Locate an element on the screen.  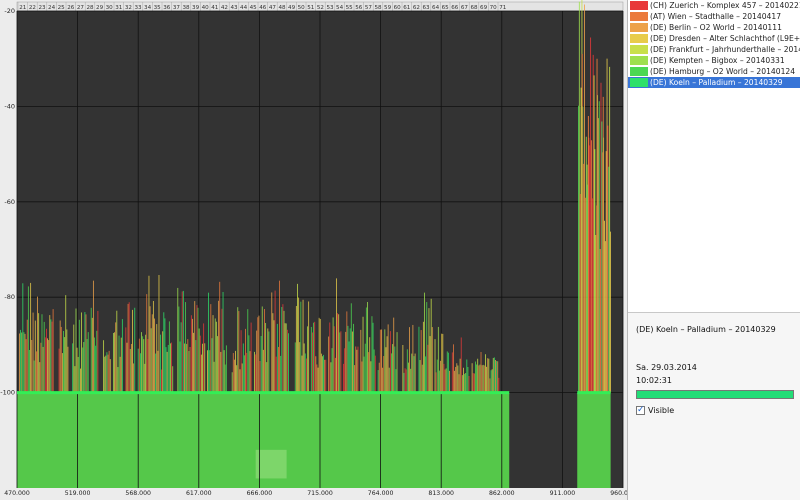
series-list-item: (CH) Zuerich – Komplex 457 – 20140221 is located at coordinates (714, 5).